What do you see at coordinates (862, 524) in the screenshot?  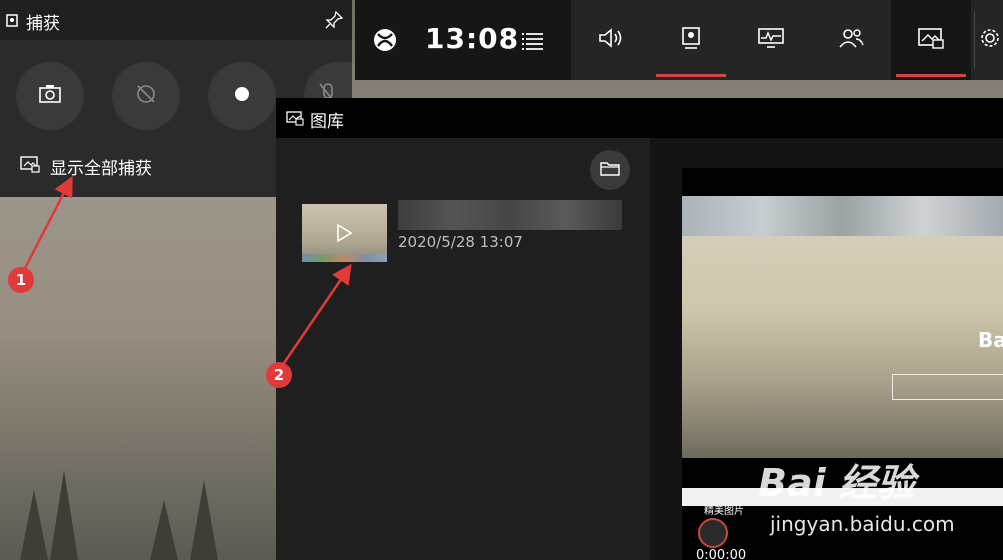 I see `baidu-watermark-url: jingyan.baidu.com` at bounding box center [862, 524].